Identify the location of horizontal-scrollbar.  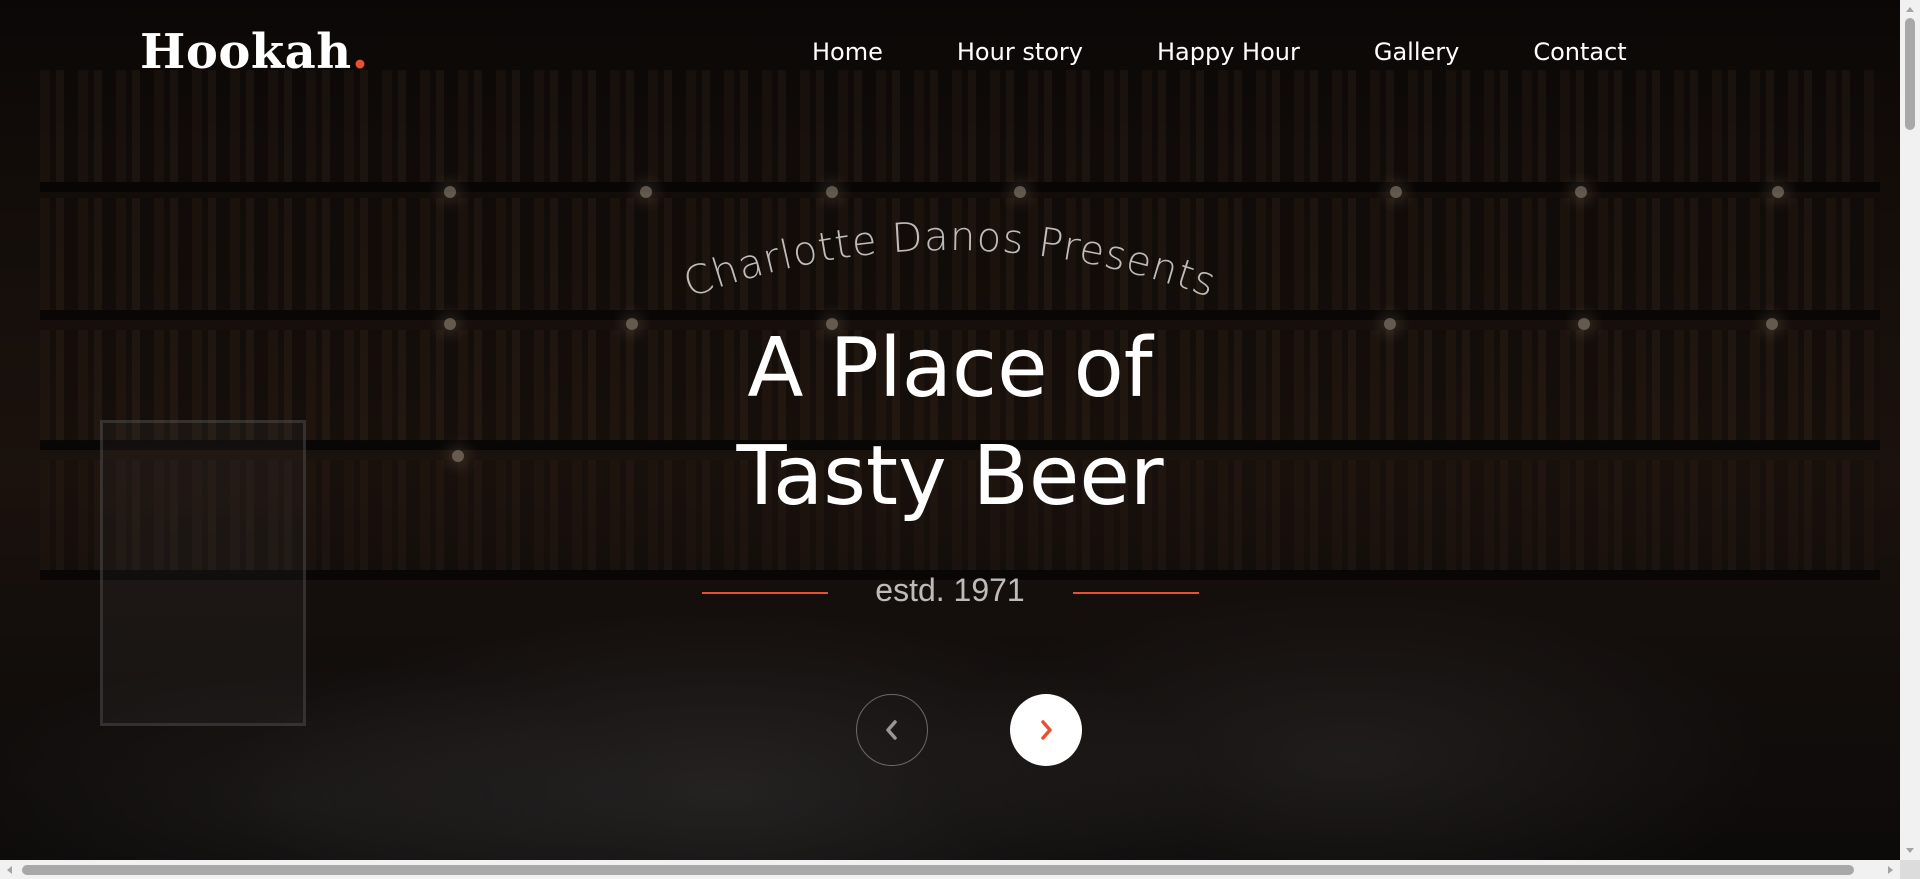
(950, 869).